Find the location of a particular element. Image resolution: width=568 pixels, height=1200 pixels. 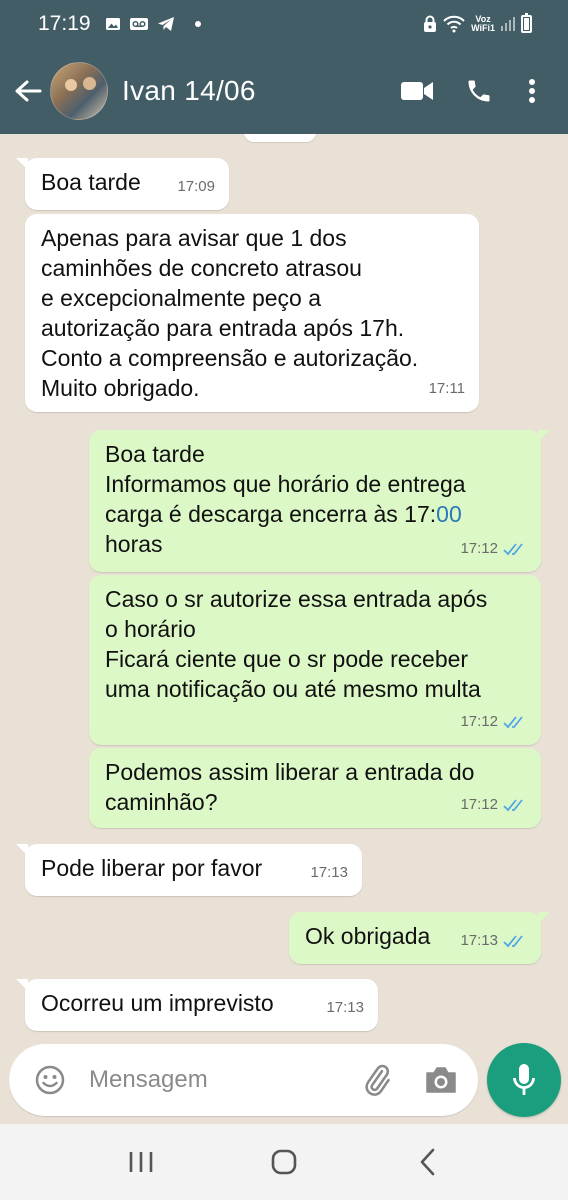

microphone-icon is located at coordinates (524, 1079).